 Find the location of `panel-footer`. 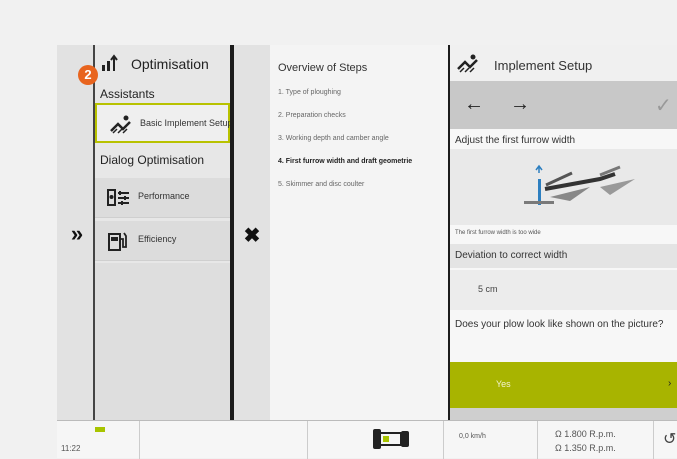

panel-footer is located at coordinates (563, 414).